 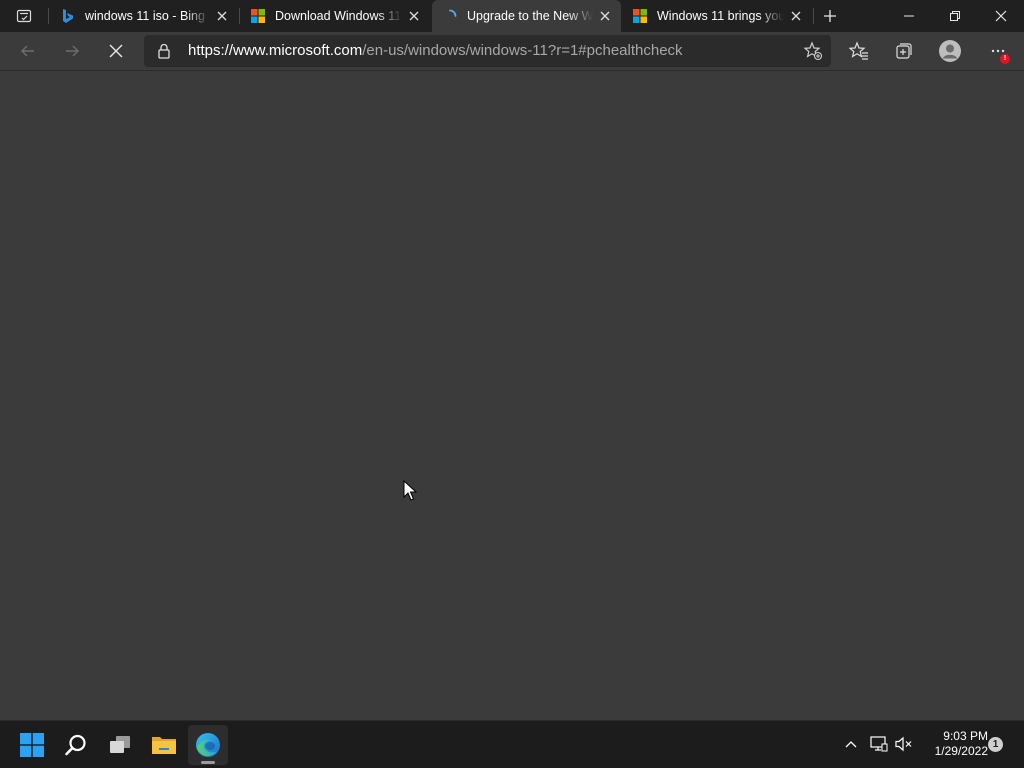 I want to click on taskbar: 9:03 PM 1/29/2022 1, so click(x=512, y=744).